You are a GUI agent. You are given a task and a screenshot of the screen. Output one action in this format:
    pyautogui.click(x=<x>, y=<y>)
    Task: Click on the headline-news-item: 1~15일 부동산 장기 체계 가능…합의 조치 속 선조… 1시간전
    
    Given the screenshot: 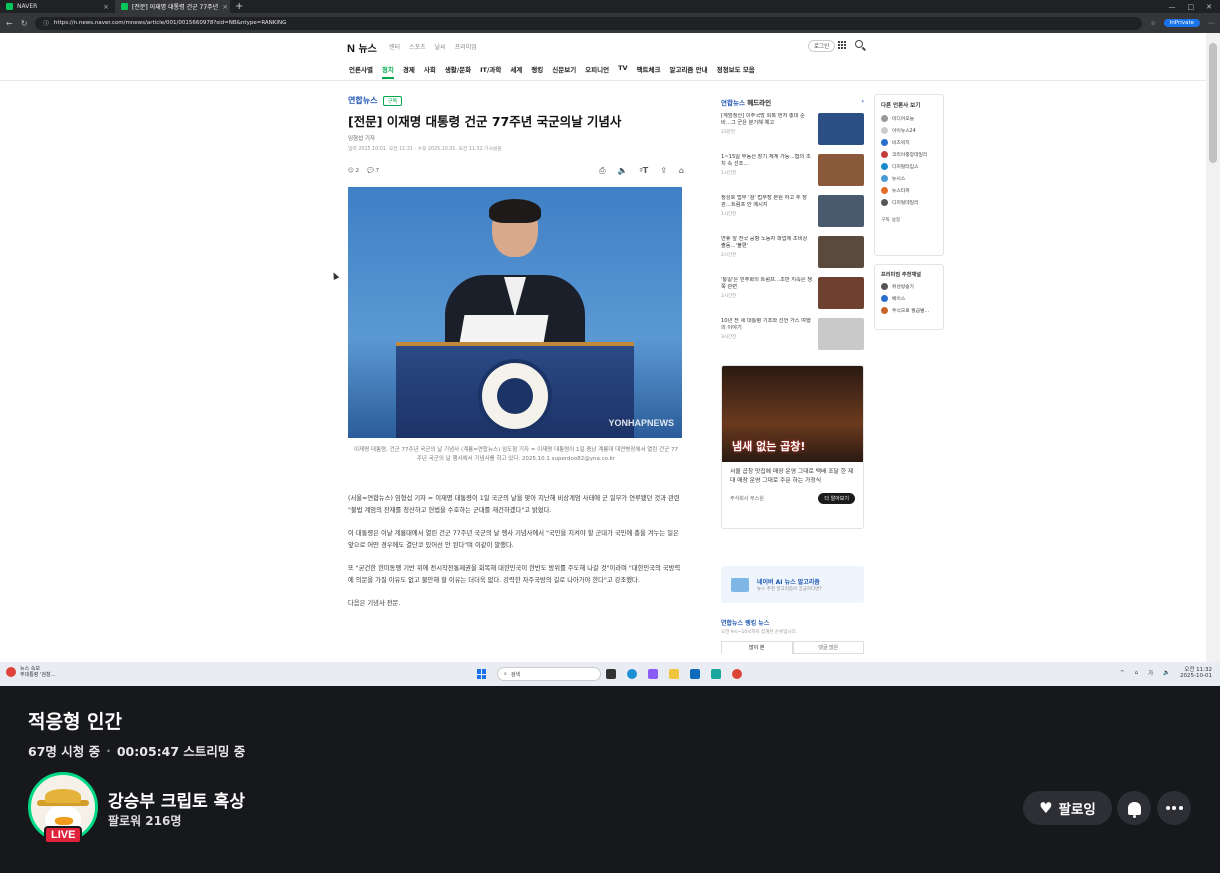 What is the action you would take?
    pyautogui.click(x=792, y=171)
    